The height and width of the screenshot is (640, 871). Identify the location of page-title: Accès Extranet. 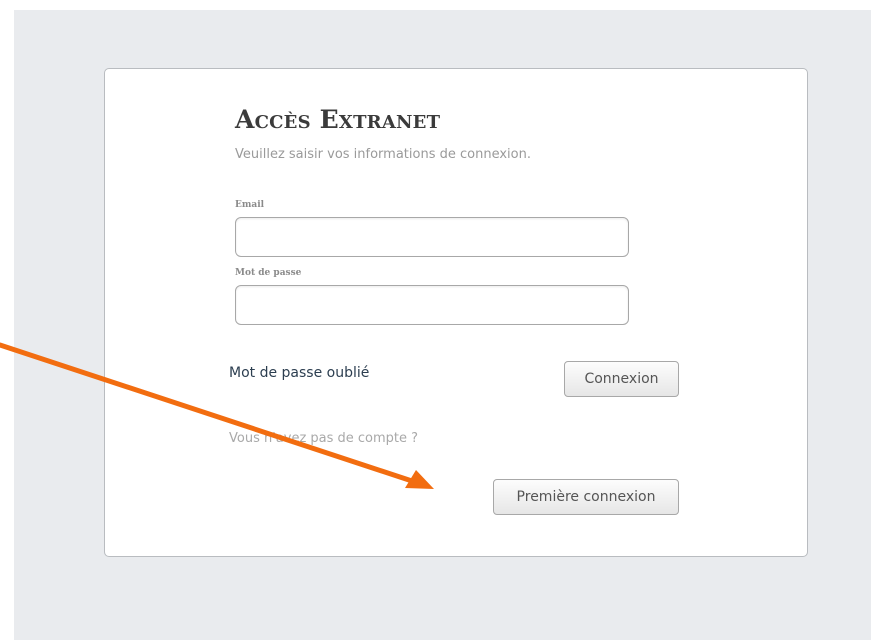
(338, 119).